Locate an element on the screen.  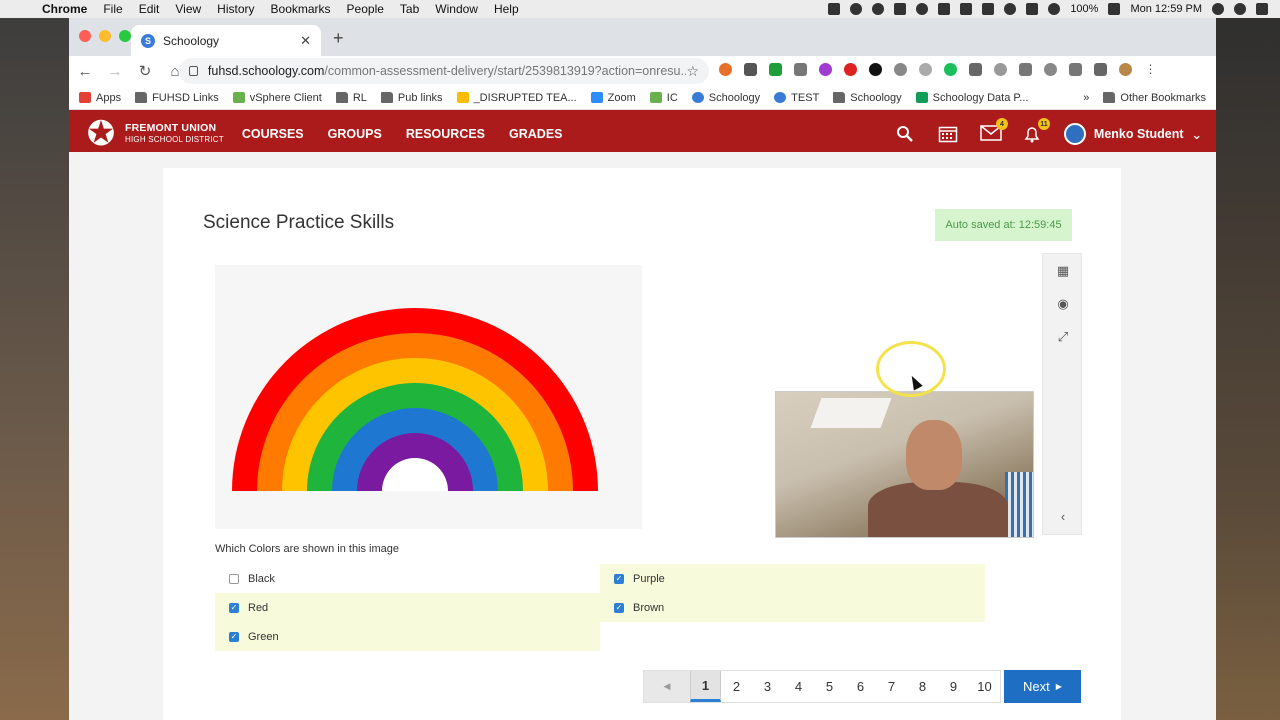
drive-extension-icon is located at coordinates (800, 69).